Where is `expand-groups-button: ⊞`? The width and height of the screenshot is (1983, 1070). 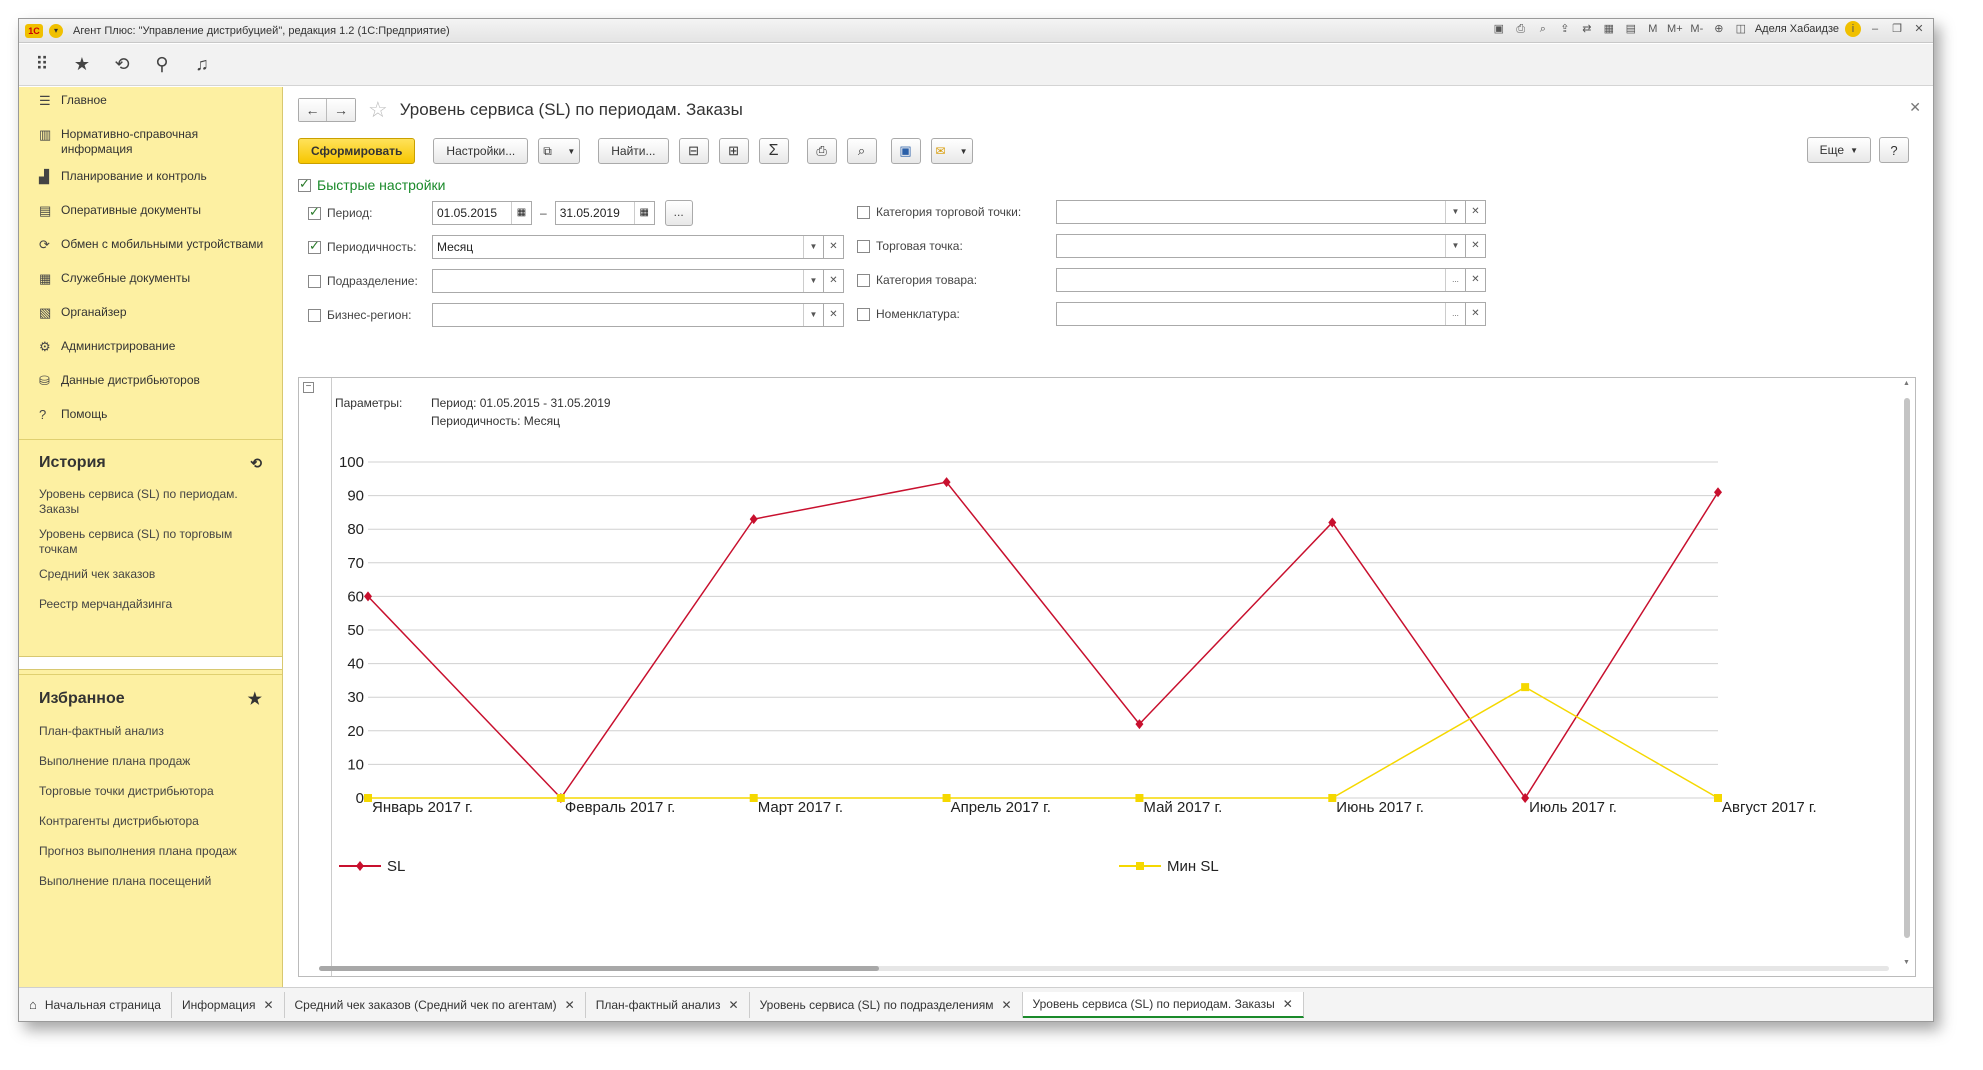
expand-groups-button: ⊞ is located at coordinates (733, 151).